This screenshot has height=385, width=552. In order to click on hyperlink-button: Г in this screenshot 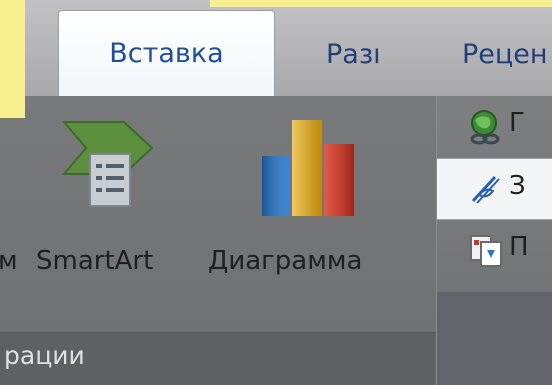, I will do `click(494, 127)`.